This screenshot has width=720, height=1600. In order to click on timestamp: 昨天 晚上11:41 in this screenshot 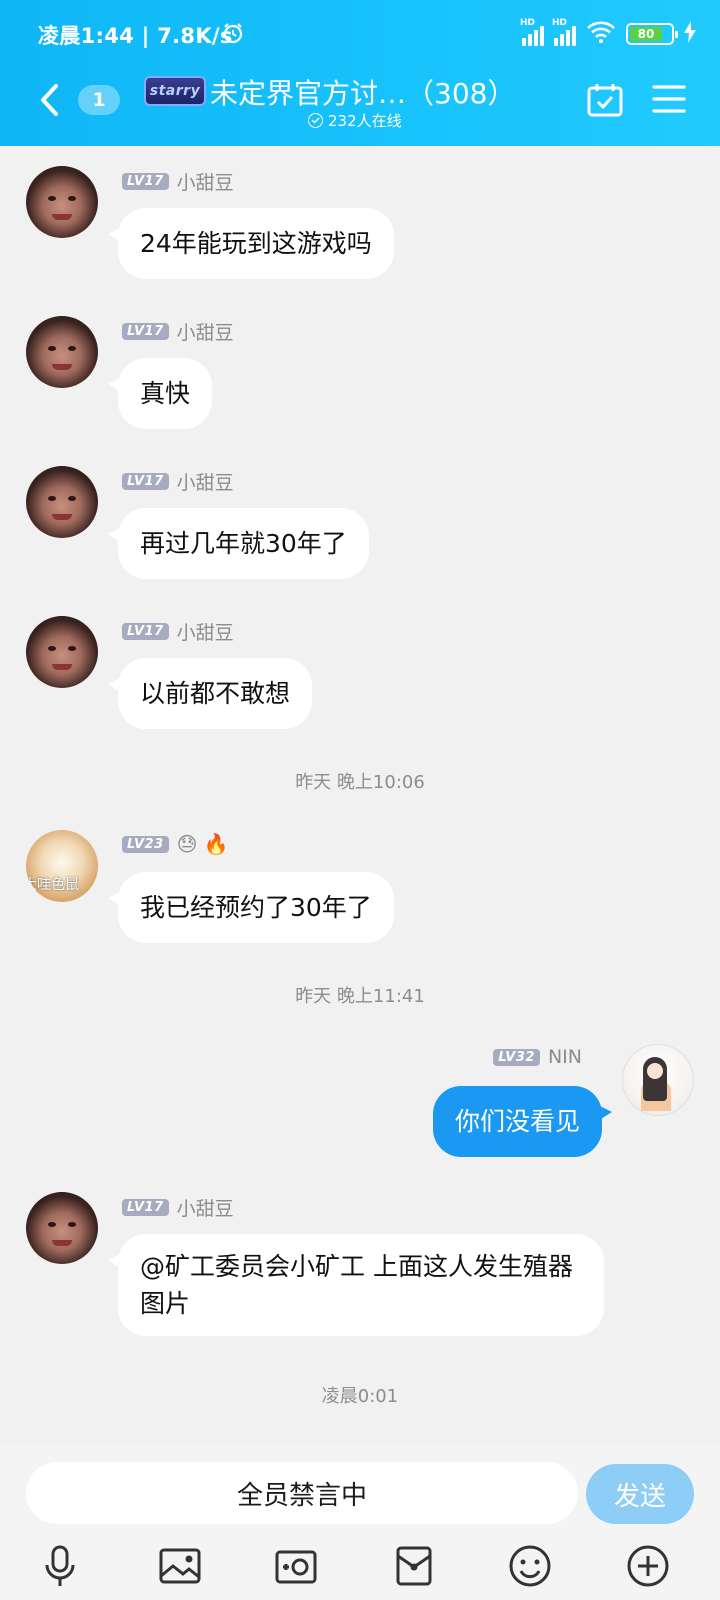, I will do `click(360, 996)`.